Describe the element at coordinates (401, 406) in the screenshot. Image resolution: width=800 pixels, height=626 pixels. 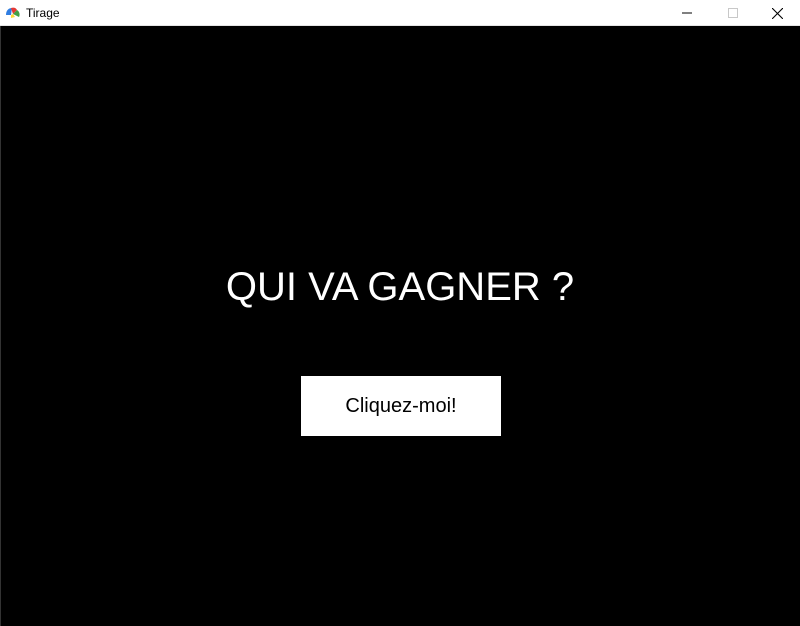
I see `click-me-button: Cliquez-moi!` at that location.